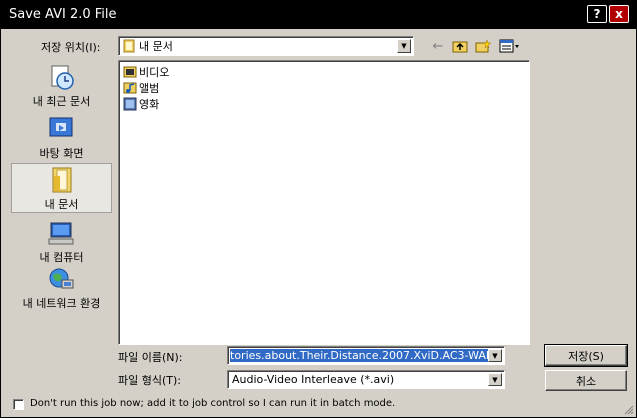  Describe the element at coordinates (61, 138) in the screenshot. I see `place-desktop: 바탕 화면` at that location.